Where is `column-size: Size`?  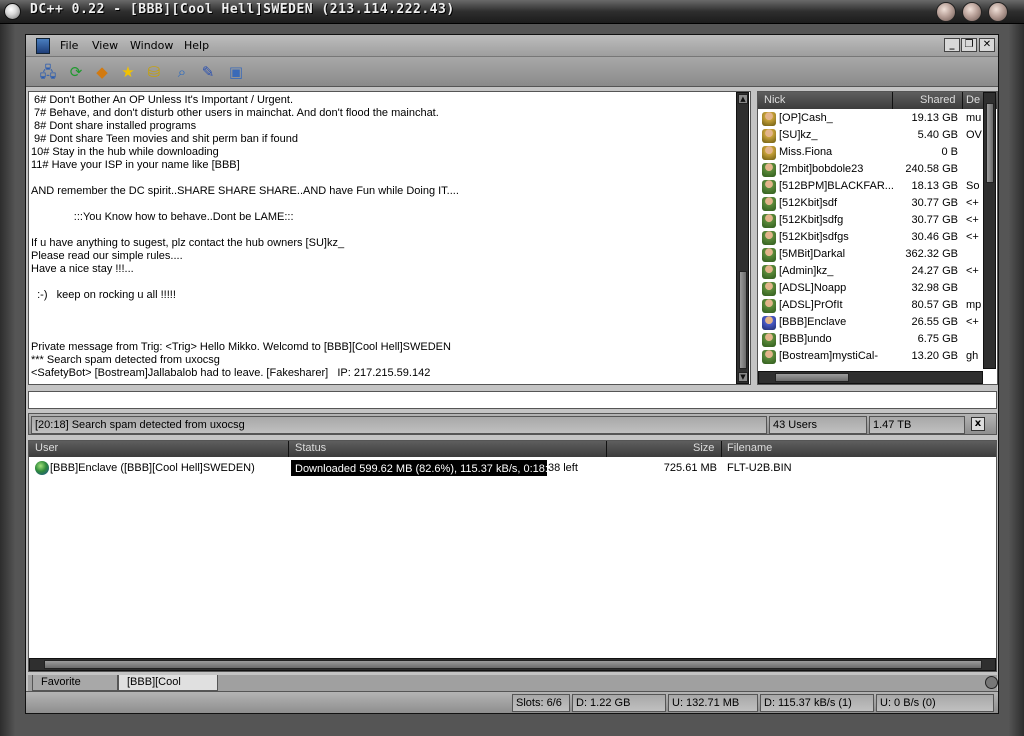 column-size: Size is located at coordinates (703, 448).